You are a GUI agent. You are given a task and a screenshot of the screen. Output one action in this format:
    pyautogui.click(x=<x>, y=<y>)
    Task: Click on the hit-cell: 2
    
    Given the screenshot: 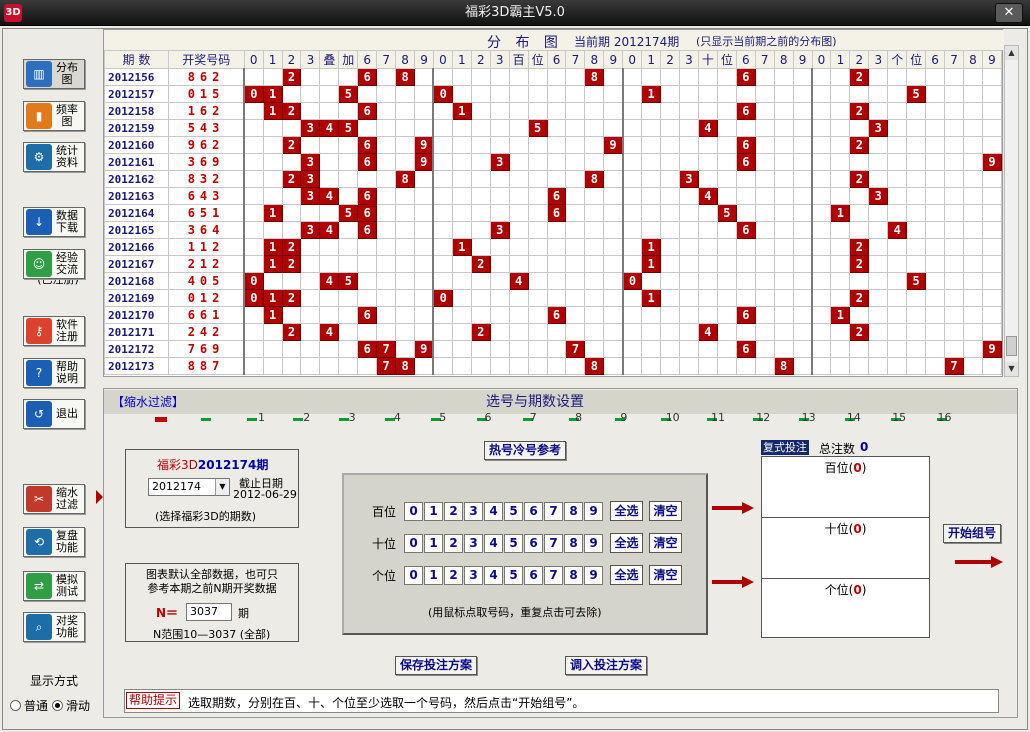 What is the action you would take?
    pyautogui.click(x=480, y=332)
    